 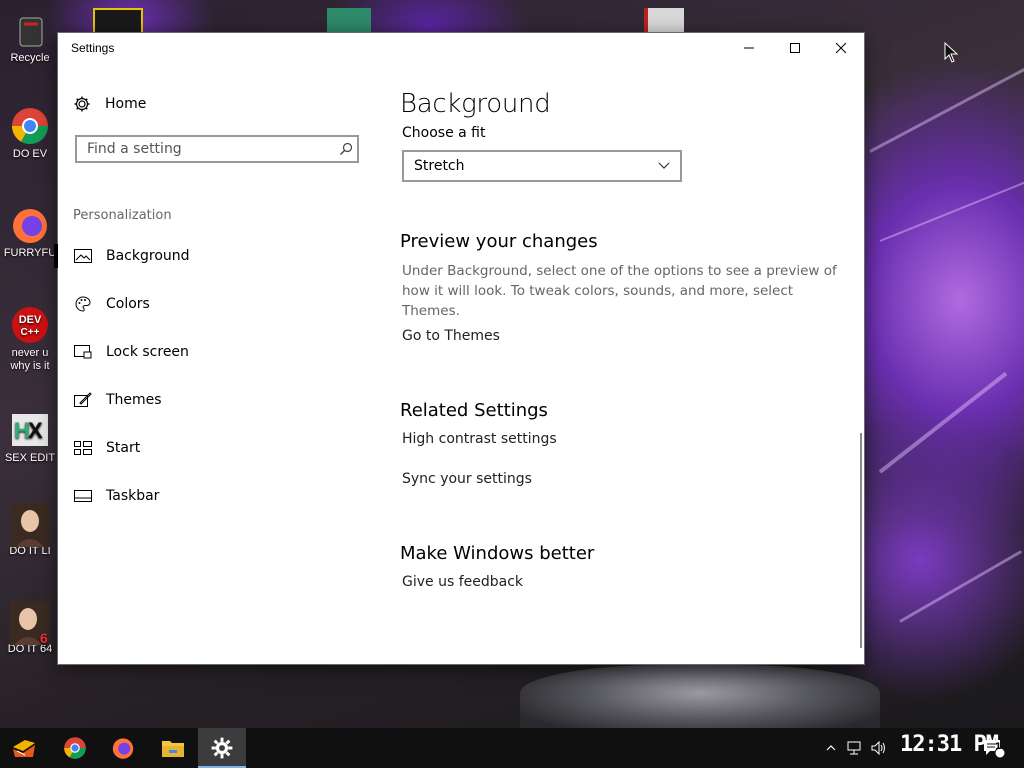 What do you see at coordinates (216, 256) in the screenshot?
I see `nav-item-background: Background` at bounding box center [216, 256].